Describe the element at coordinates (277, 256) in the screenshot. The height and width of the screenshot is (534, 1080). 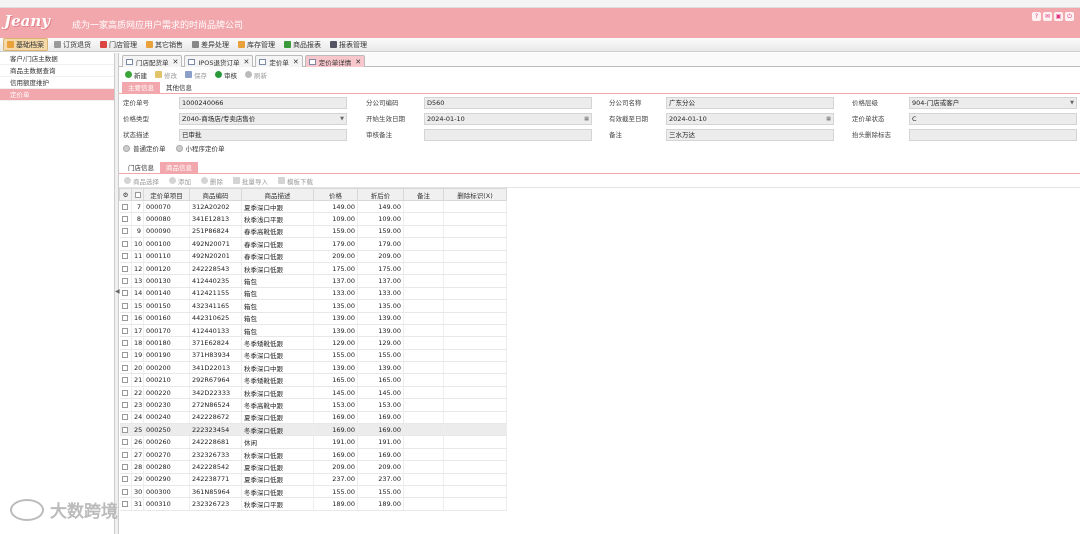
I see `cell-desc: 春季深口低跟` at that location.